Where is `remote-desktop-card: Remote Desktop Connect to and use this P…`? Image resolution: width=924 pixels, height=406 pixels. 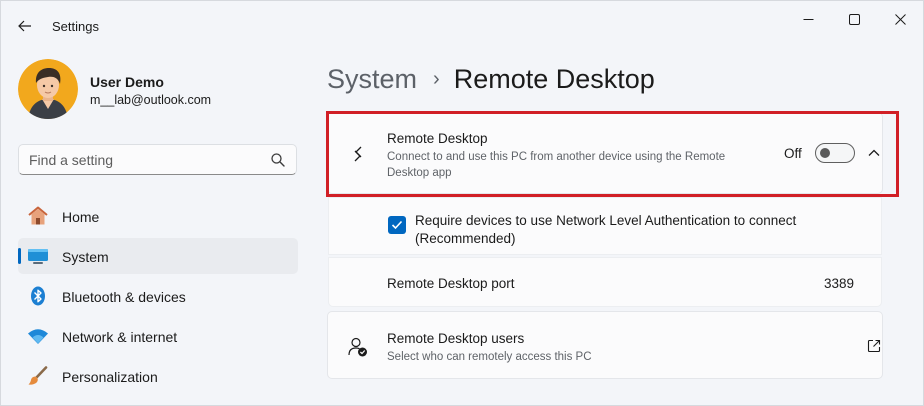
remote-desktop-card: Remote Desktop Connect to and use this P… is located at coordinates (605, 153).